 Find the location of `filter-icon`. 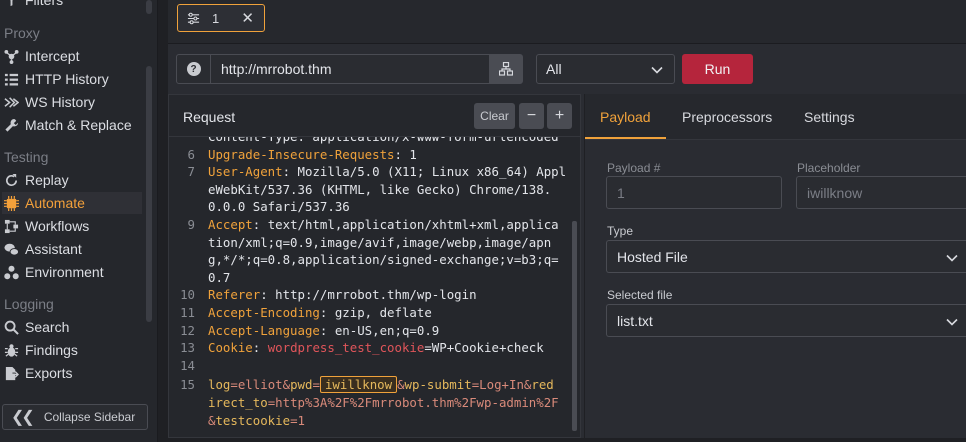

filter-icon is located at coordinates (11, 3).